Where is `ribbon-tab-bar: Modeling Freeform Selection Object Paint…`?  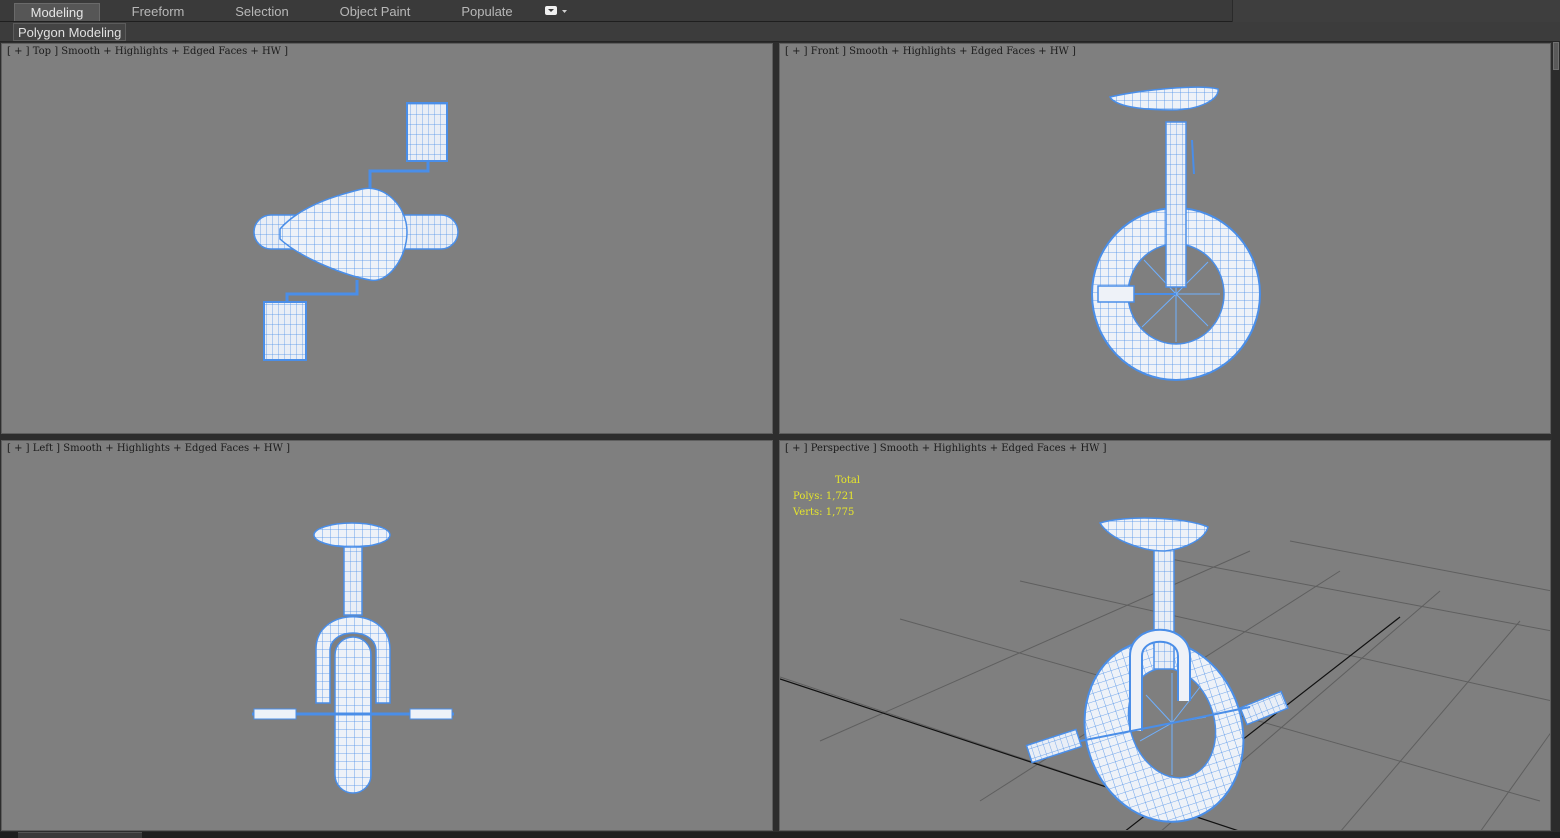
ribbon-tab-bar: Modeling Freeform Selection Object Paint… is located at coordinates (780, 11).